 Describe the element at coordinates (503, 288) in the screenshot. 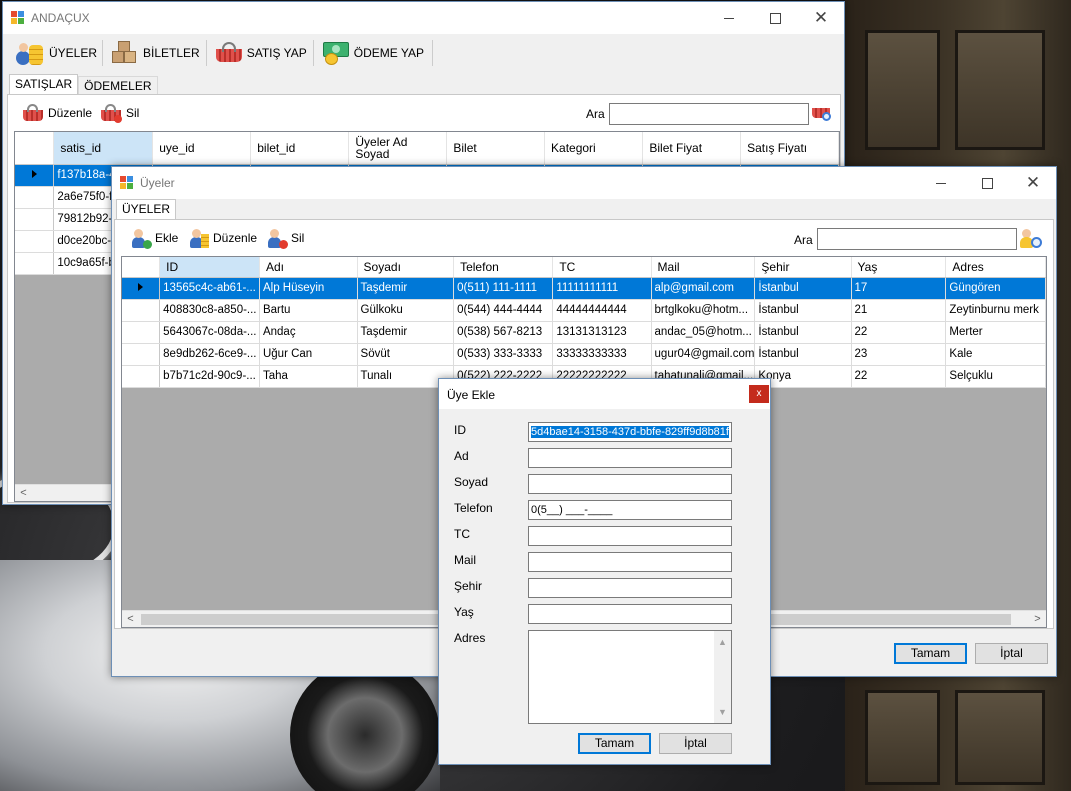

I see `table-cell: 0(511) 111-1111` at that location.